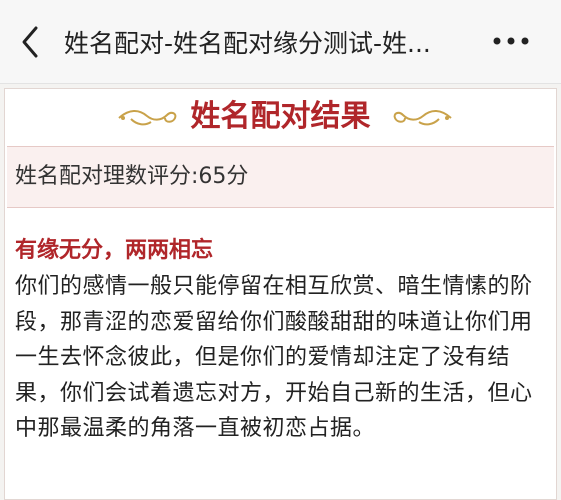 Image resolution: width=561 pixels, height=500 pixels. What do you see at coordinates (114, 250) in the screenshot?
I see `result-subtitle: 有缘无分，两两相忘` at bounding box center [114, 250].